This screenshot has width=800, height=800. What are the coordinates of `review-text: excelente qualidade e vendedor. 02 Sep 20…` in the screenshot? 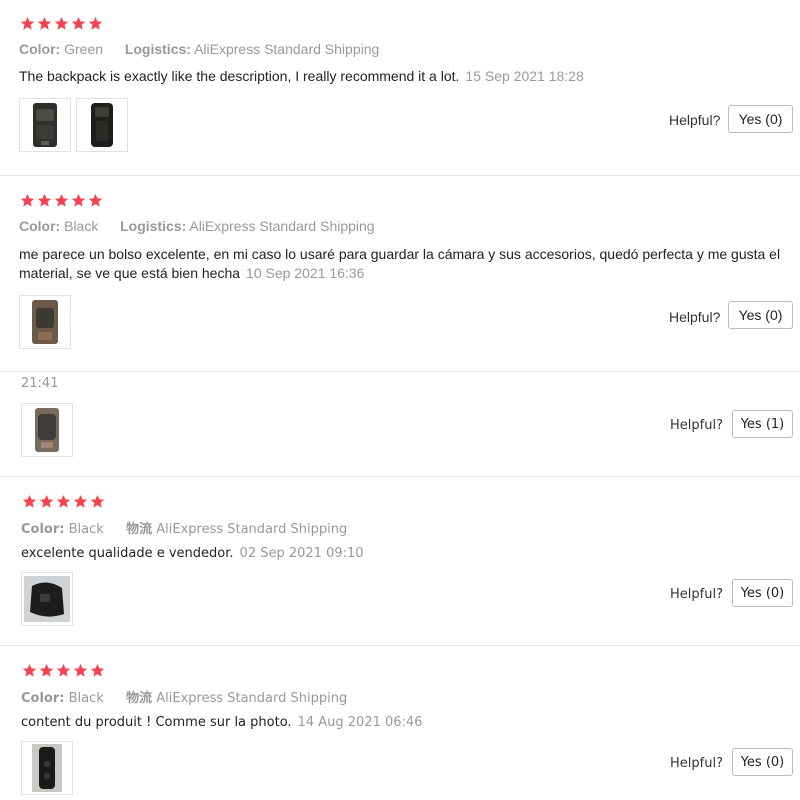 It's located at (401, 553).